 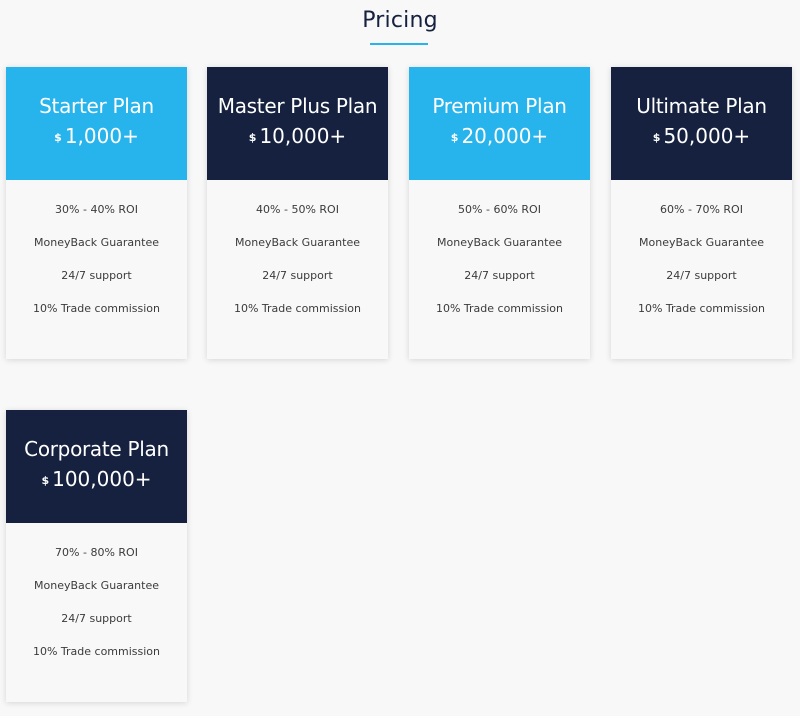 I want to click on price-amount: 10,000+, so click(x=303, y=136).